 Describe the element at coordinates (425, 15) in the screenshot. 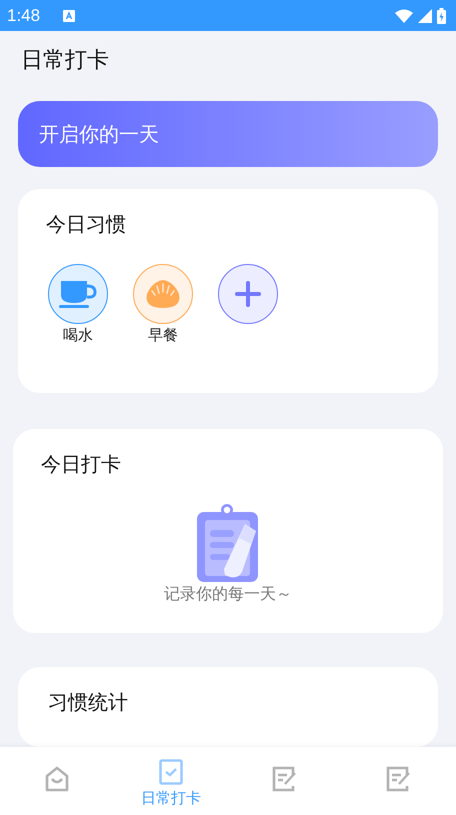

I see `signal-icon` at that location.